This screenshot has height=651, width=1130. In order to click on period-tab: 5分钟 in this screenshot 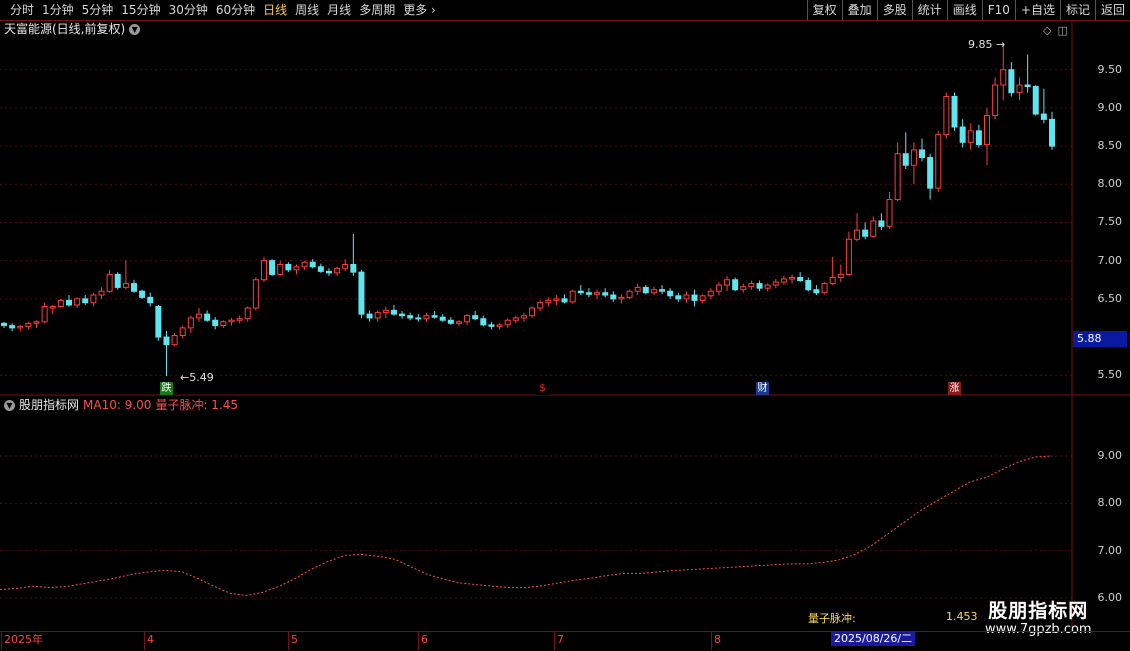, I will do `click(98, 10)`.